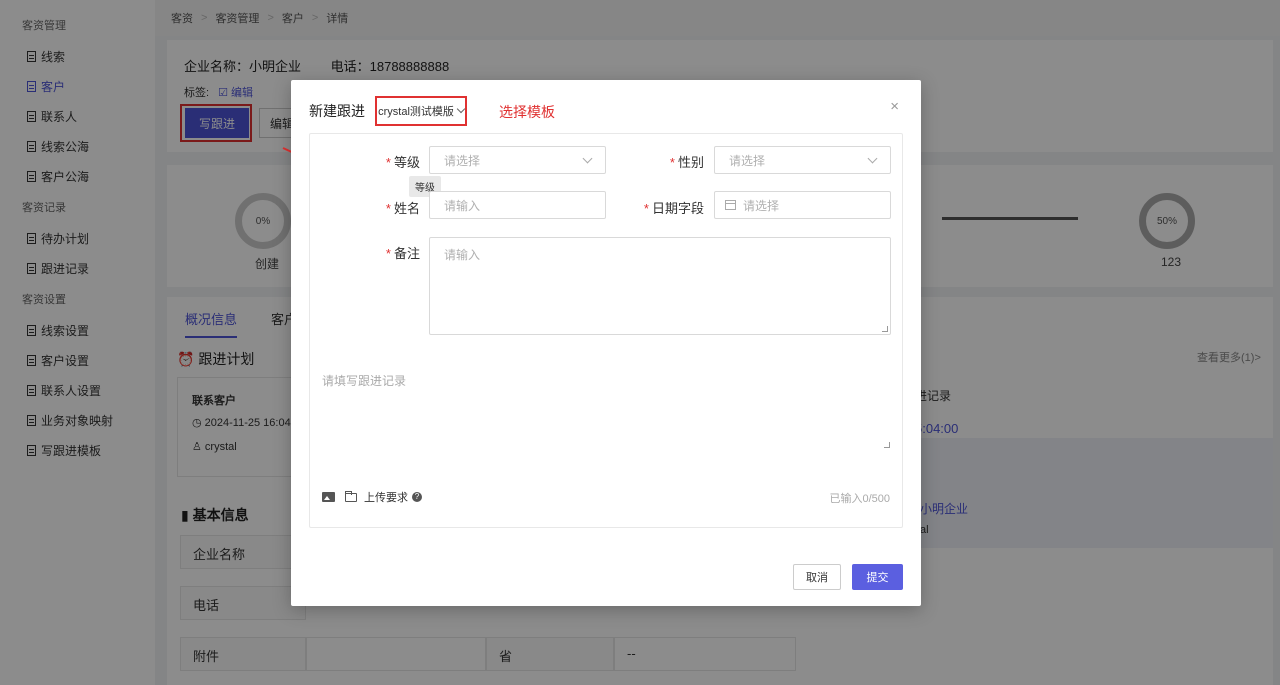  Describe the element at coordinates (761, 205) in the screenshot. I see `date-placeholder: 请选择` at that location.